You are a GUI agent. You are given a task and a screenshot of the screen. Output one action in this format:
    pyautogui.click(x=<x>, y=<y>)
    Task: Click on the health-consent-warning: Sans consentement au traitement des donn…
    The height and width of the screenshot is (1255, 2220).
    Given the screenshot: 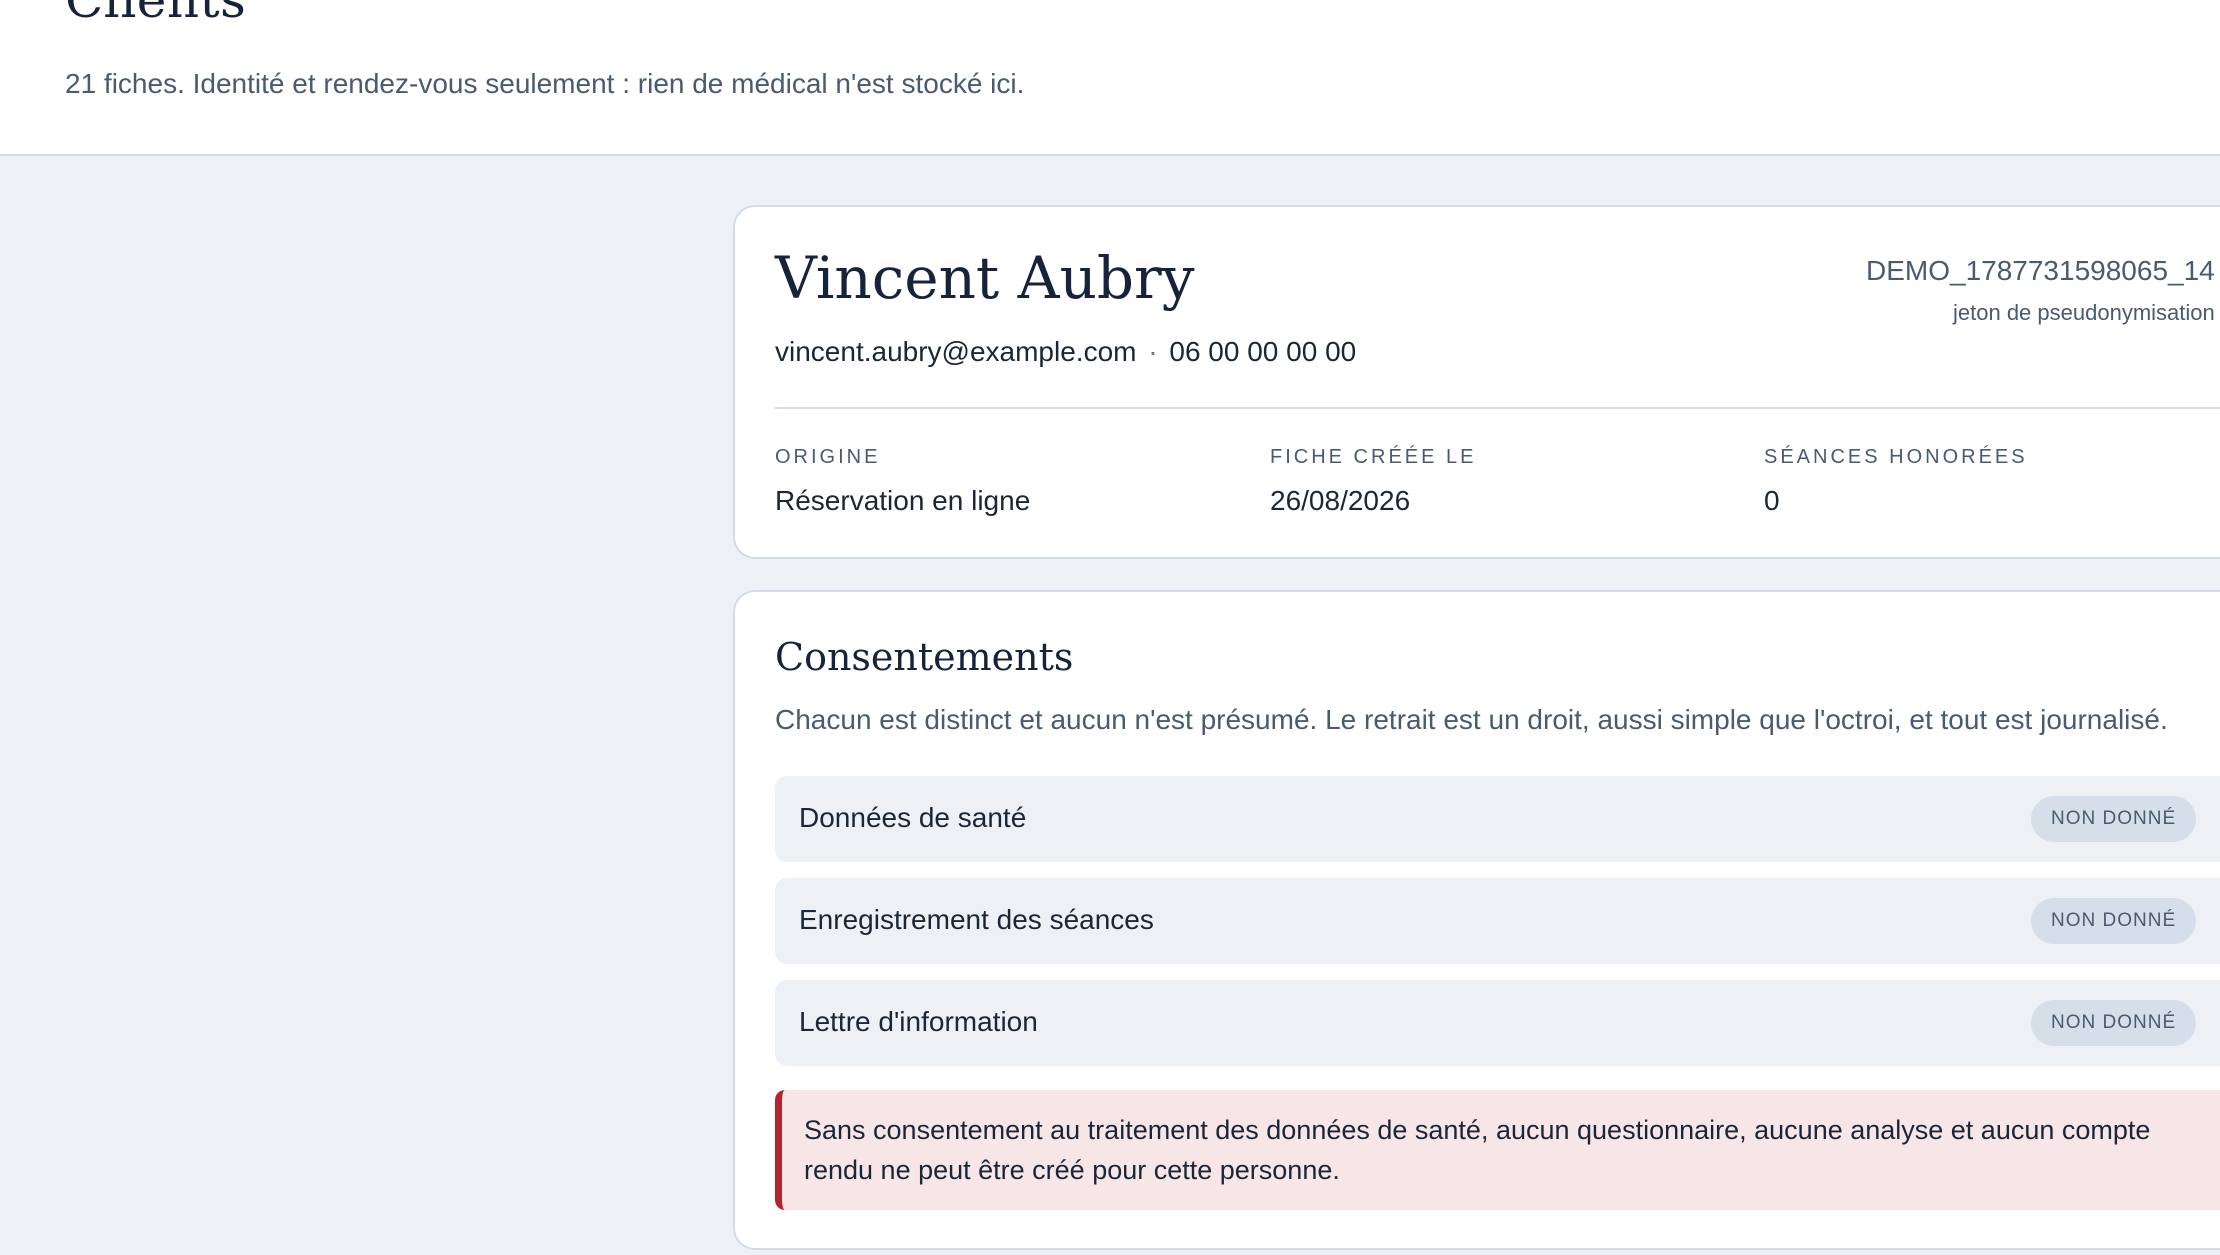 What is the action you would take?
    pyautogui.click(x=1497, y=1150)
    